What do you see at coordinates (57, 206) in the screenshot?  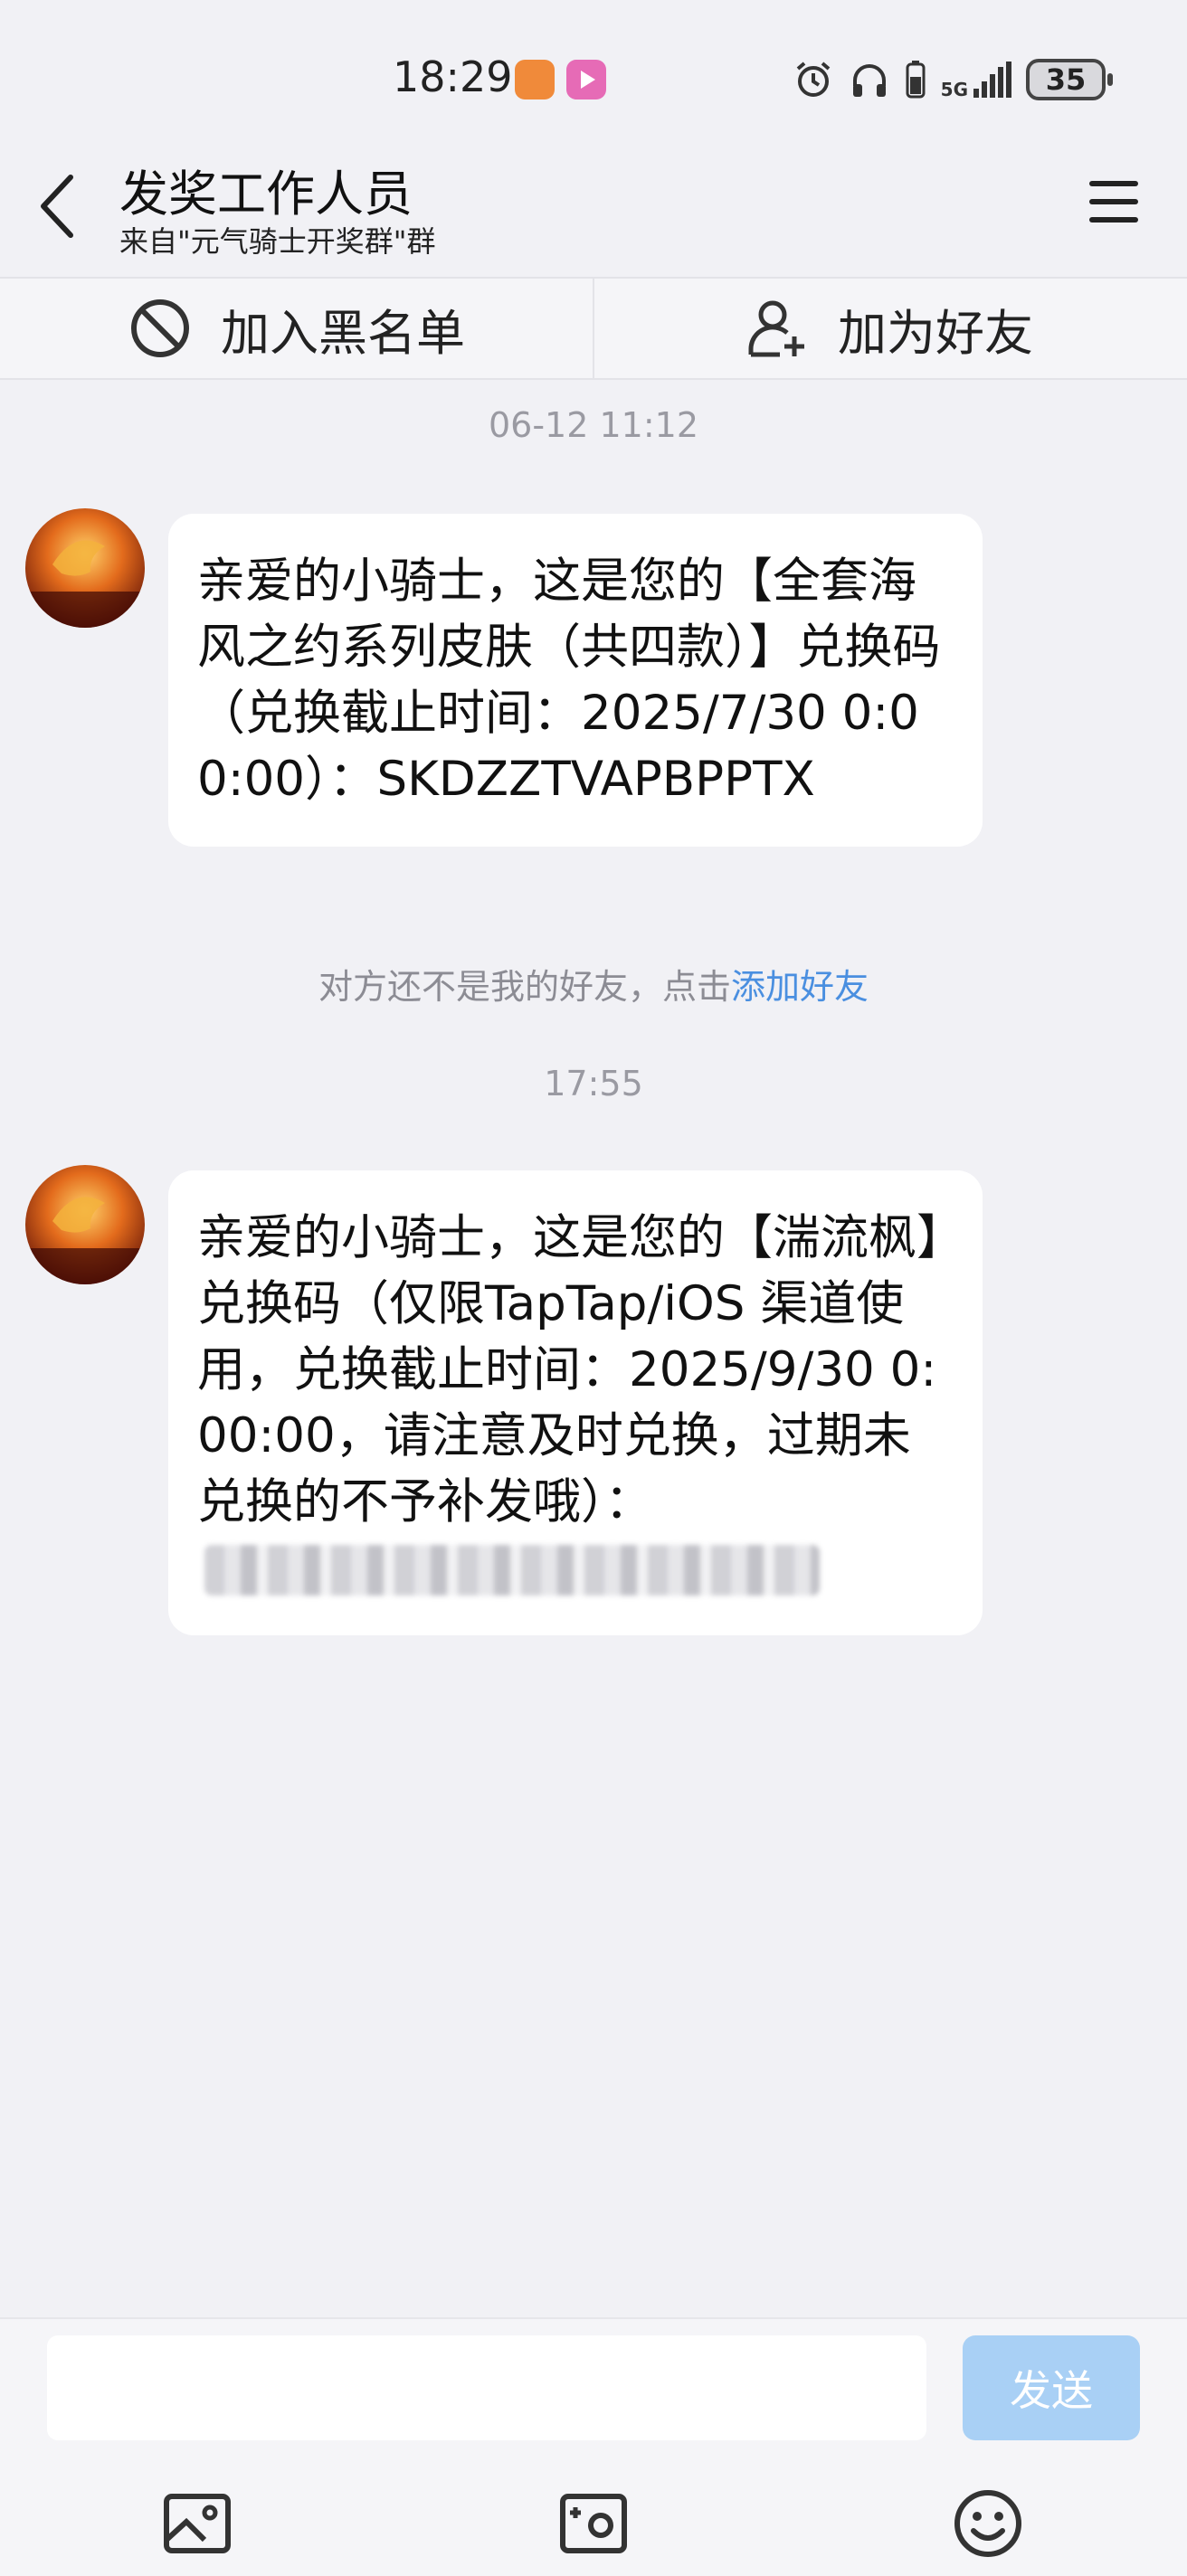 I see `back-arrow-icon` at bounding box center [57, 206].